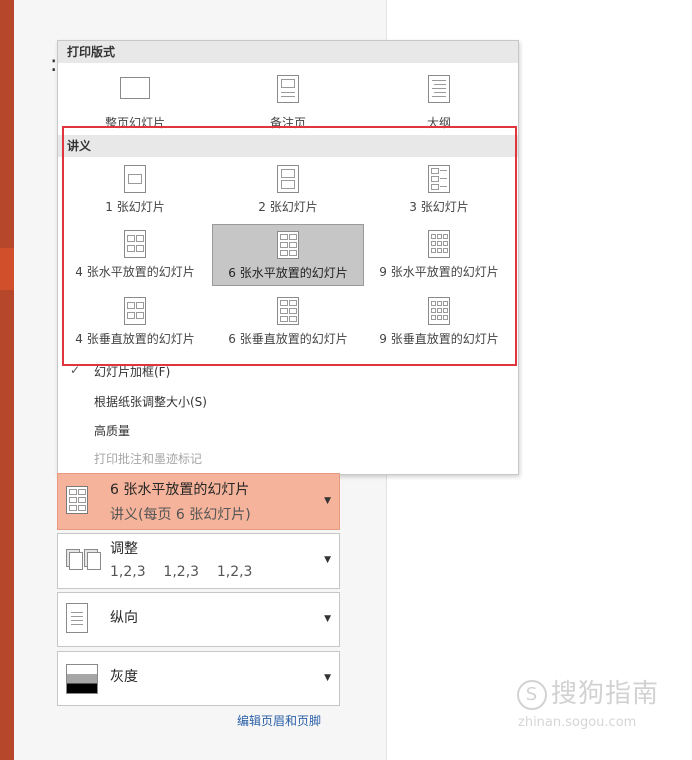 This screenshot has width=692, height=760. Describe the element at coordinates (288, 89) in the screenshot. I see `notes-page-thumb-icon` at that location.